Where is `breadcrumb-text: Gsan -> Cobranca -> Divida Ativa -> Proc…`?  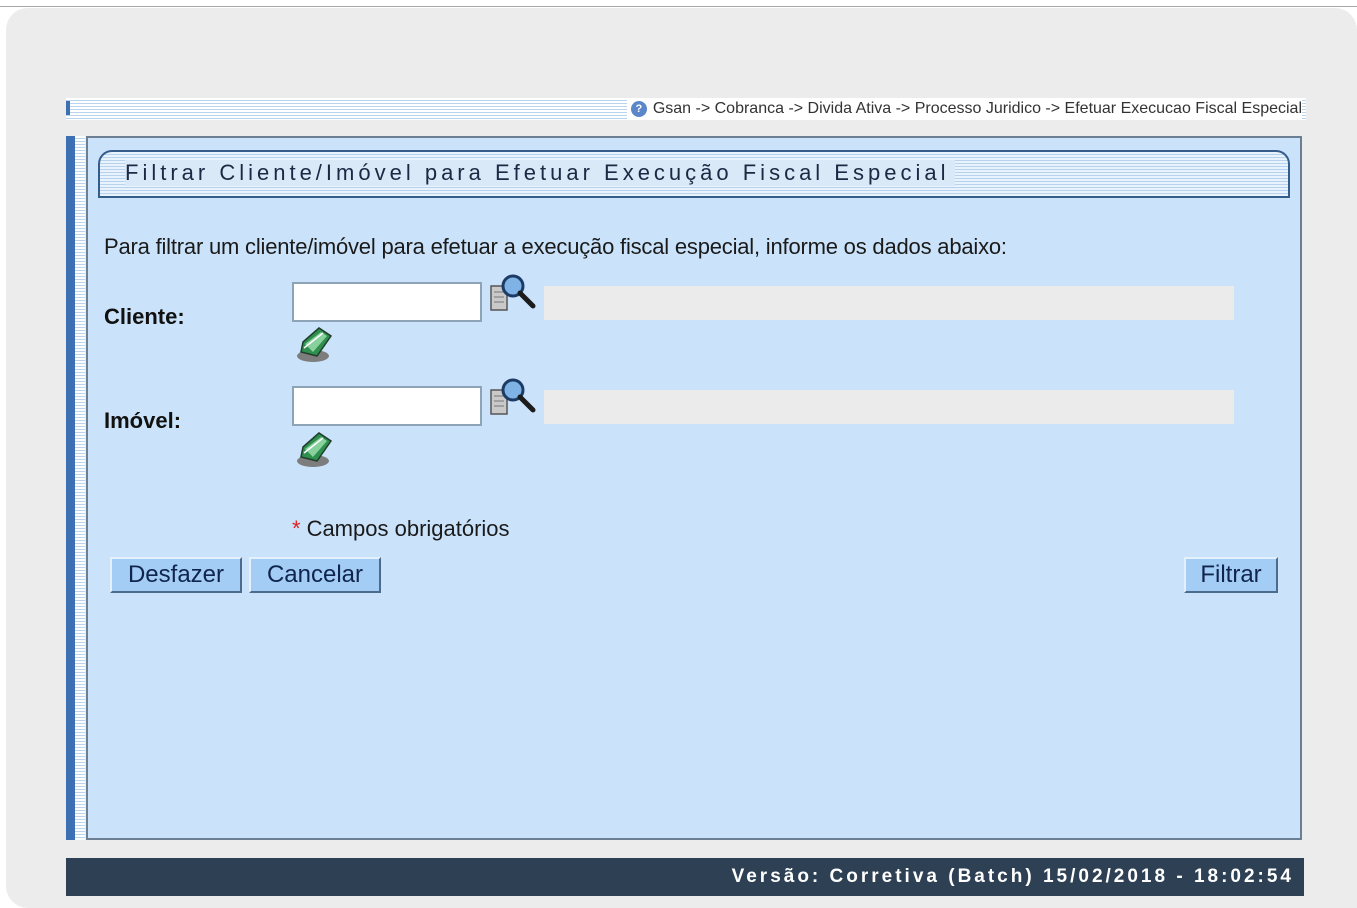
breadcrumb-text: Gsan -> Cobranca -> Divida Ativa -> Proc… is located at coordinates (977, 108).